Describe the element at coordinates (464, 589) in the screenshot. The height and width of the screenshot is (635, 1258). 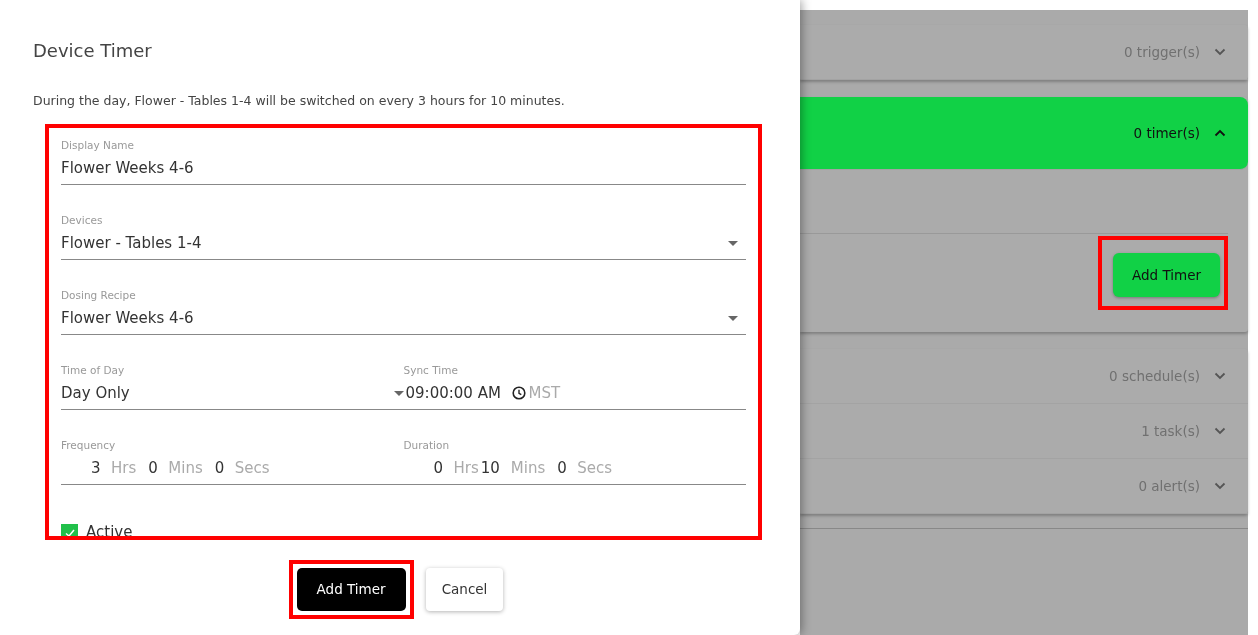
I see `cancel-button: Cancel` at that location.